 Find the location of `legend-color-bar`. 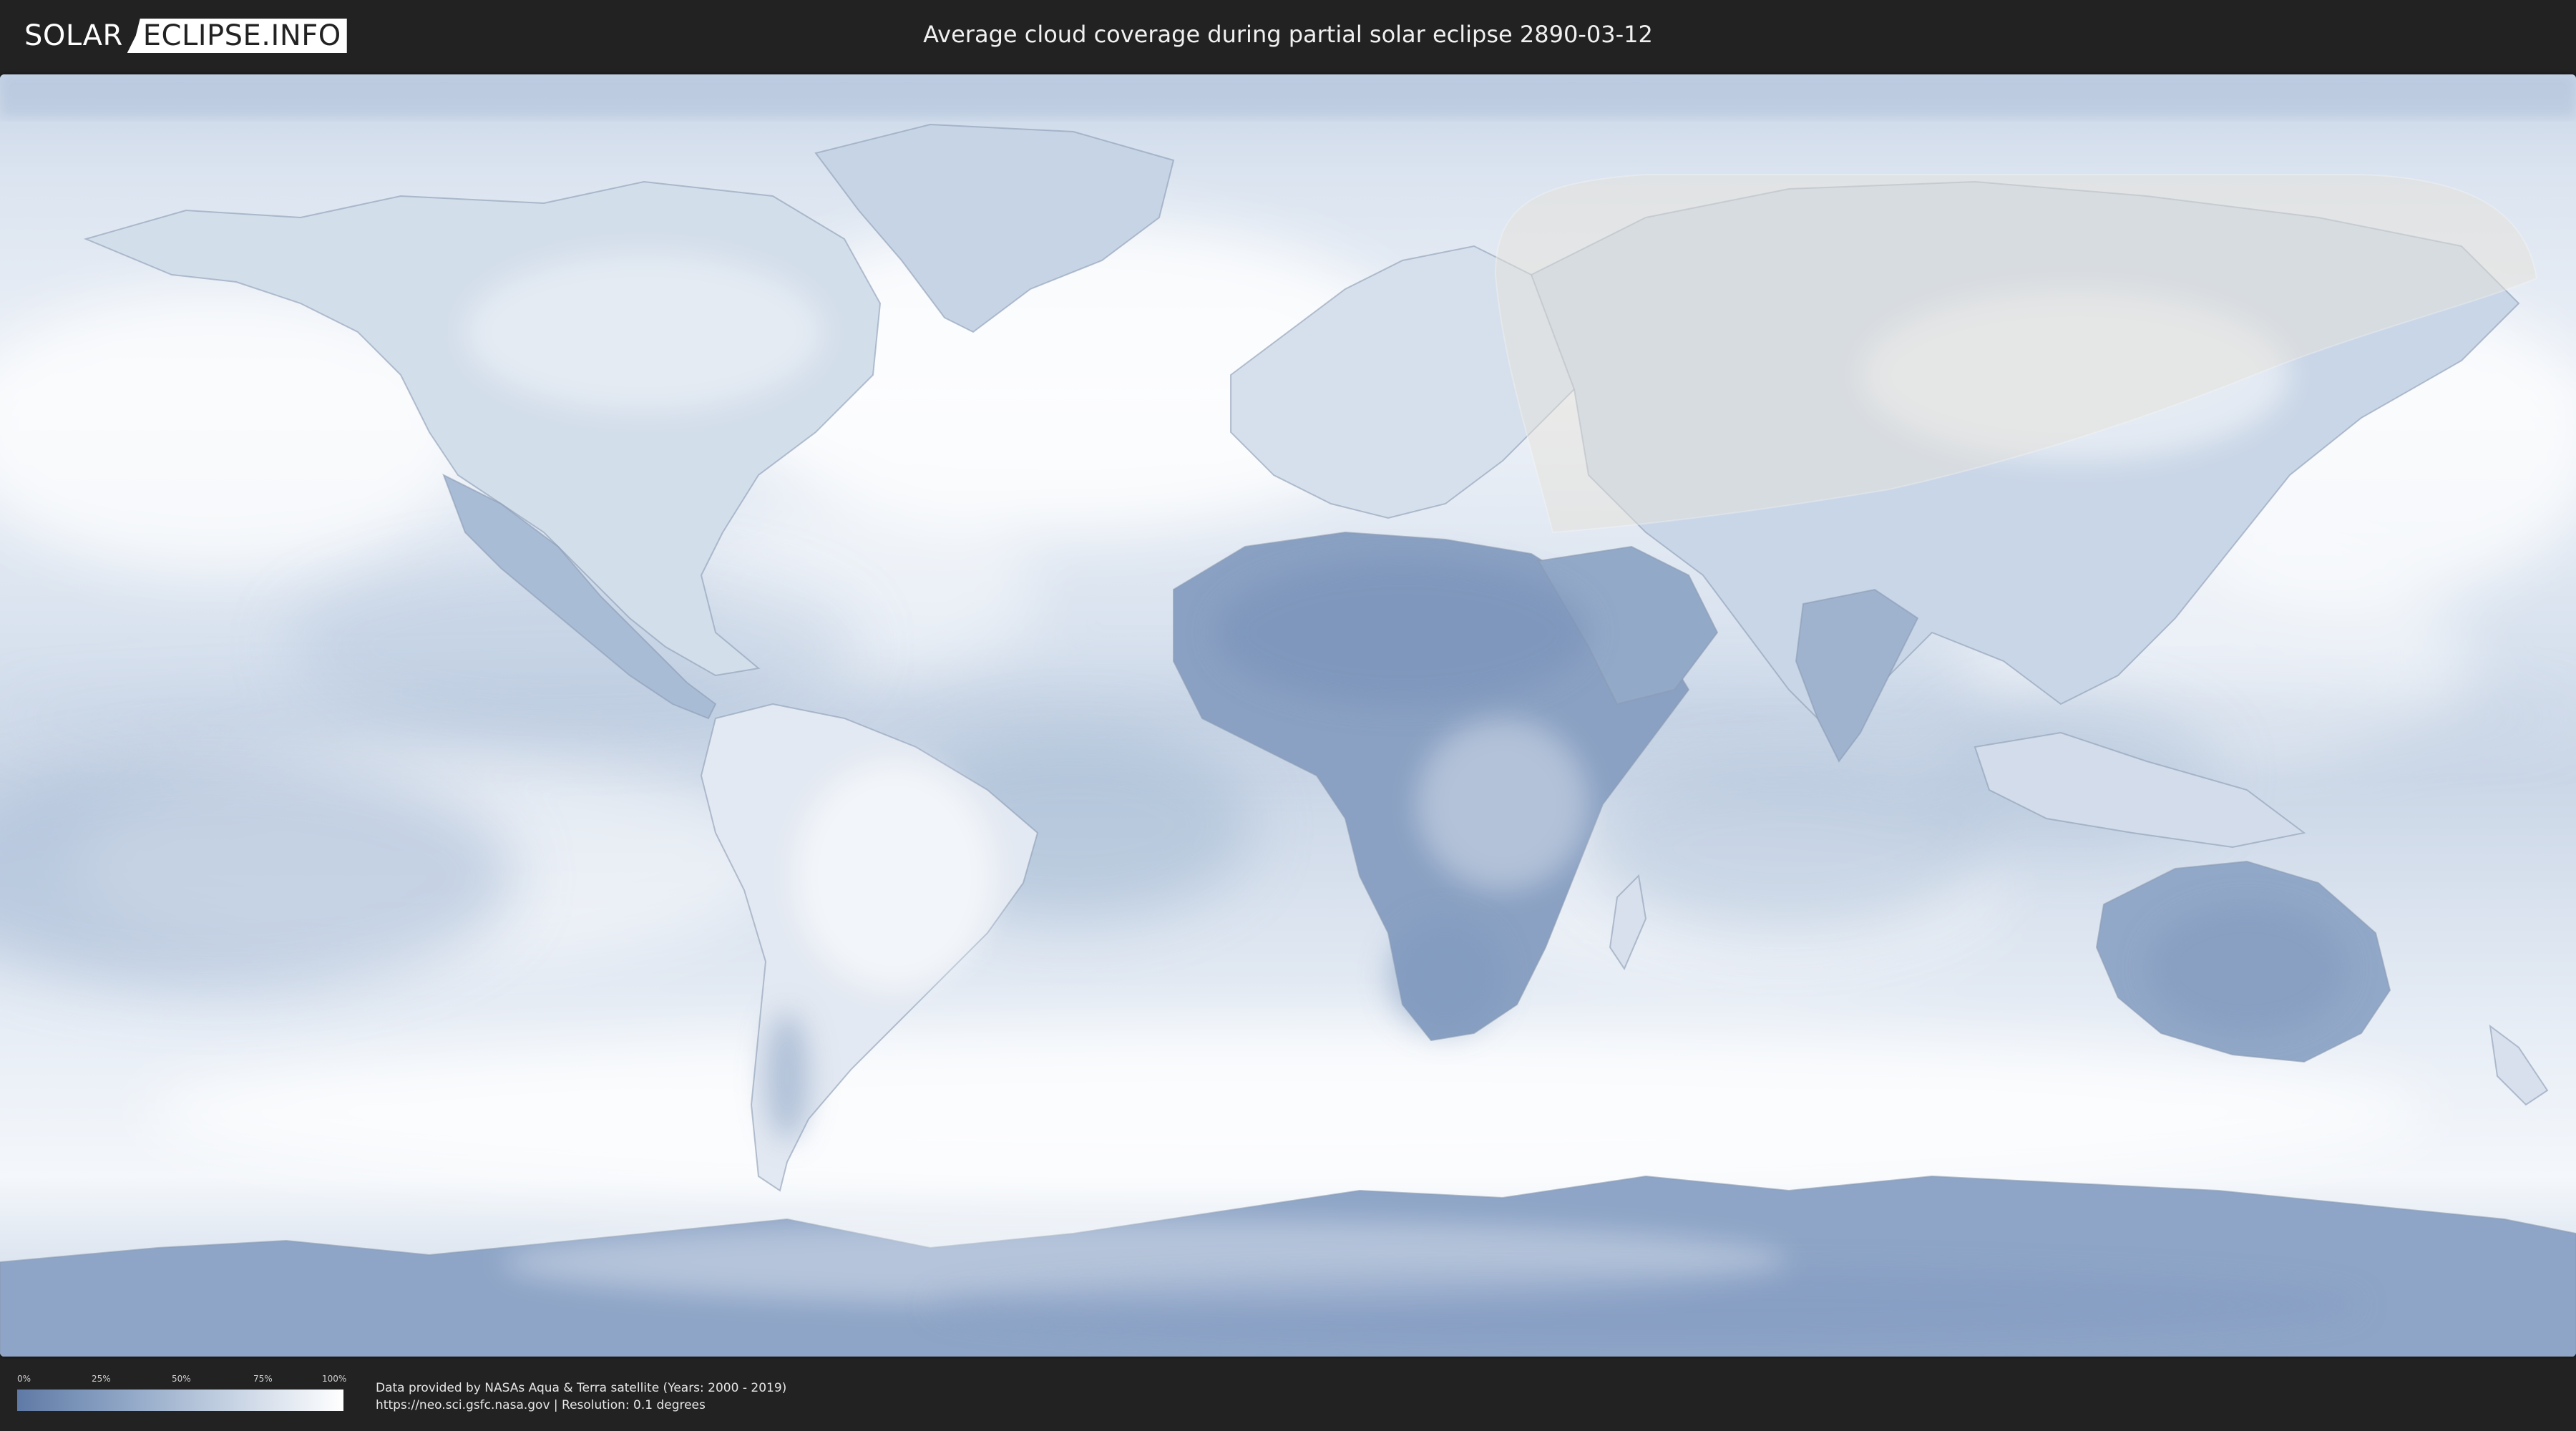

legend-color-bar is located at coordinates (180, 1400).